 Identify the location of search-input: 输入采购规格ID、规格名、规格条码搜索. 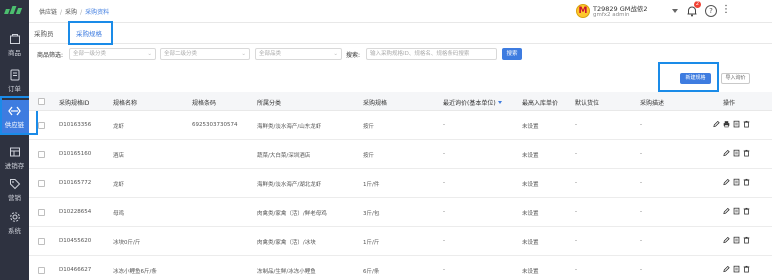
(431, 54).